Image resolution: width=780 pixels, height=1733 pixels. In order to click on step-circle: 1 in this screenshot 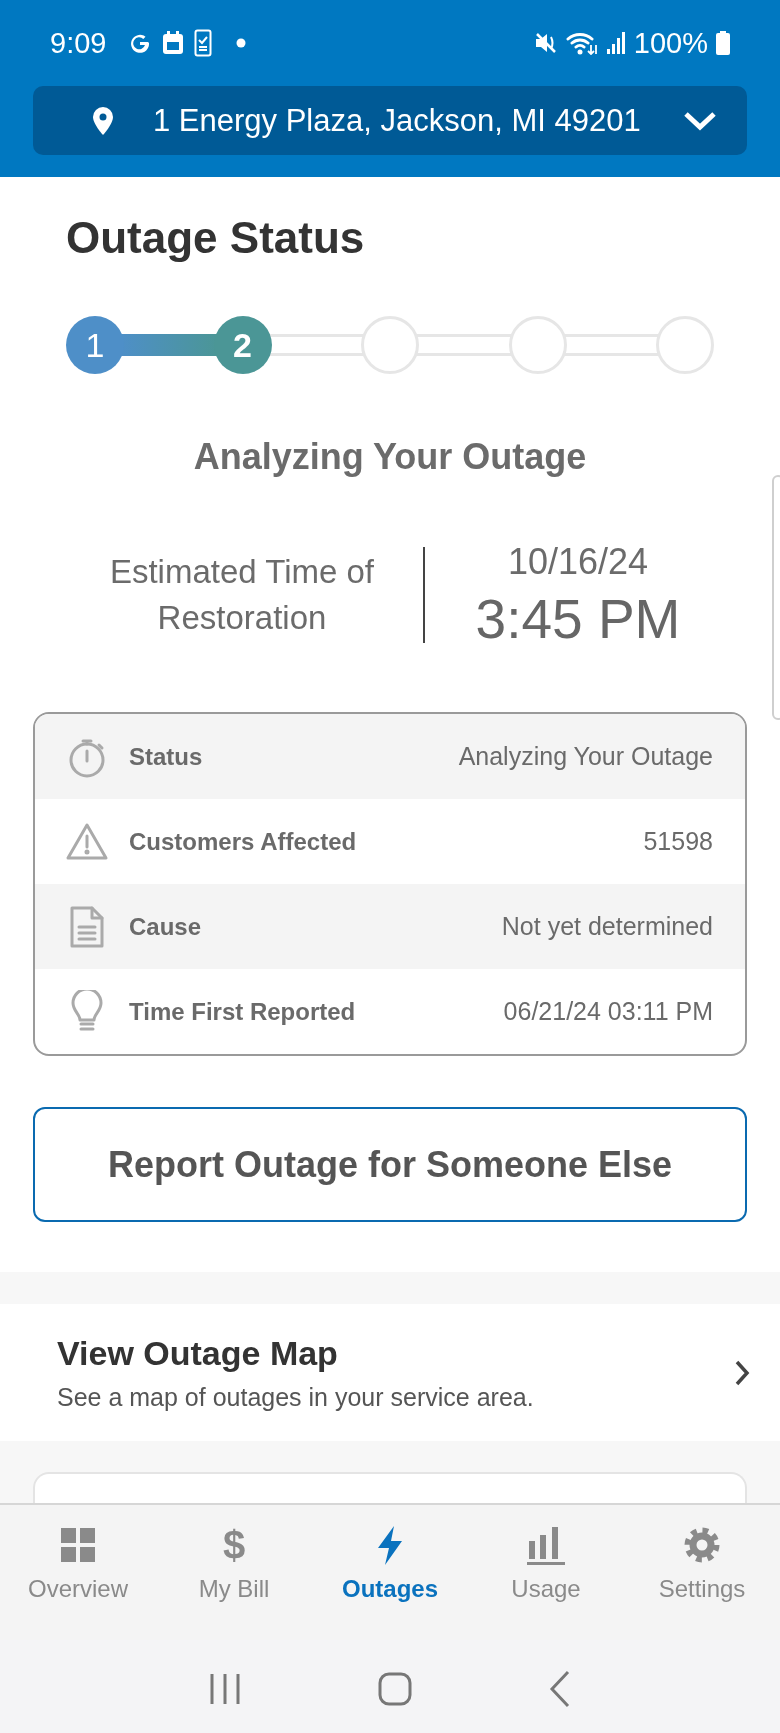, I will do `click(95, 345)`.